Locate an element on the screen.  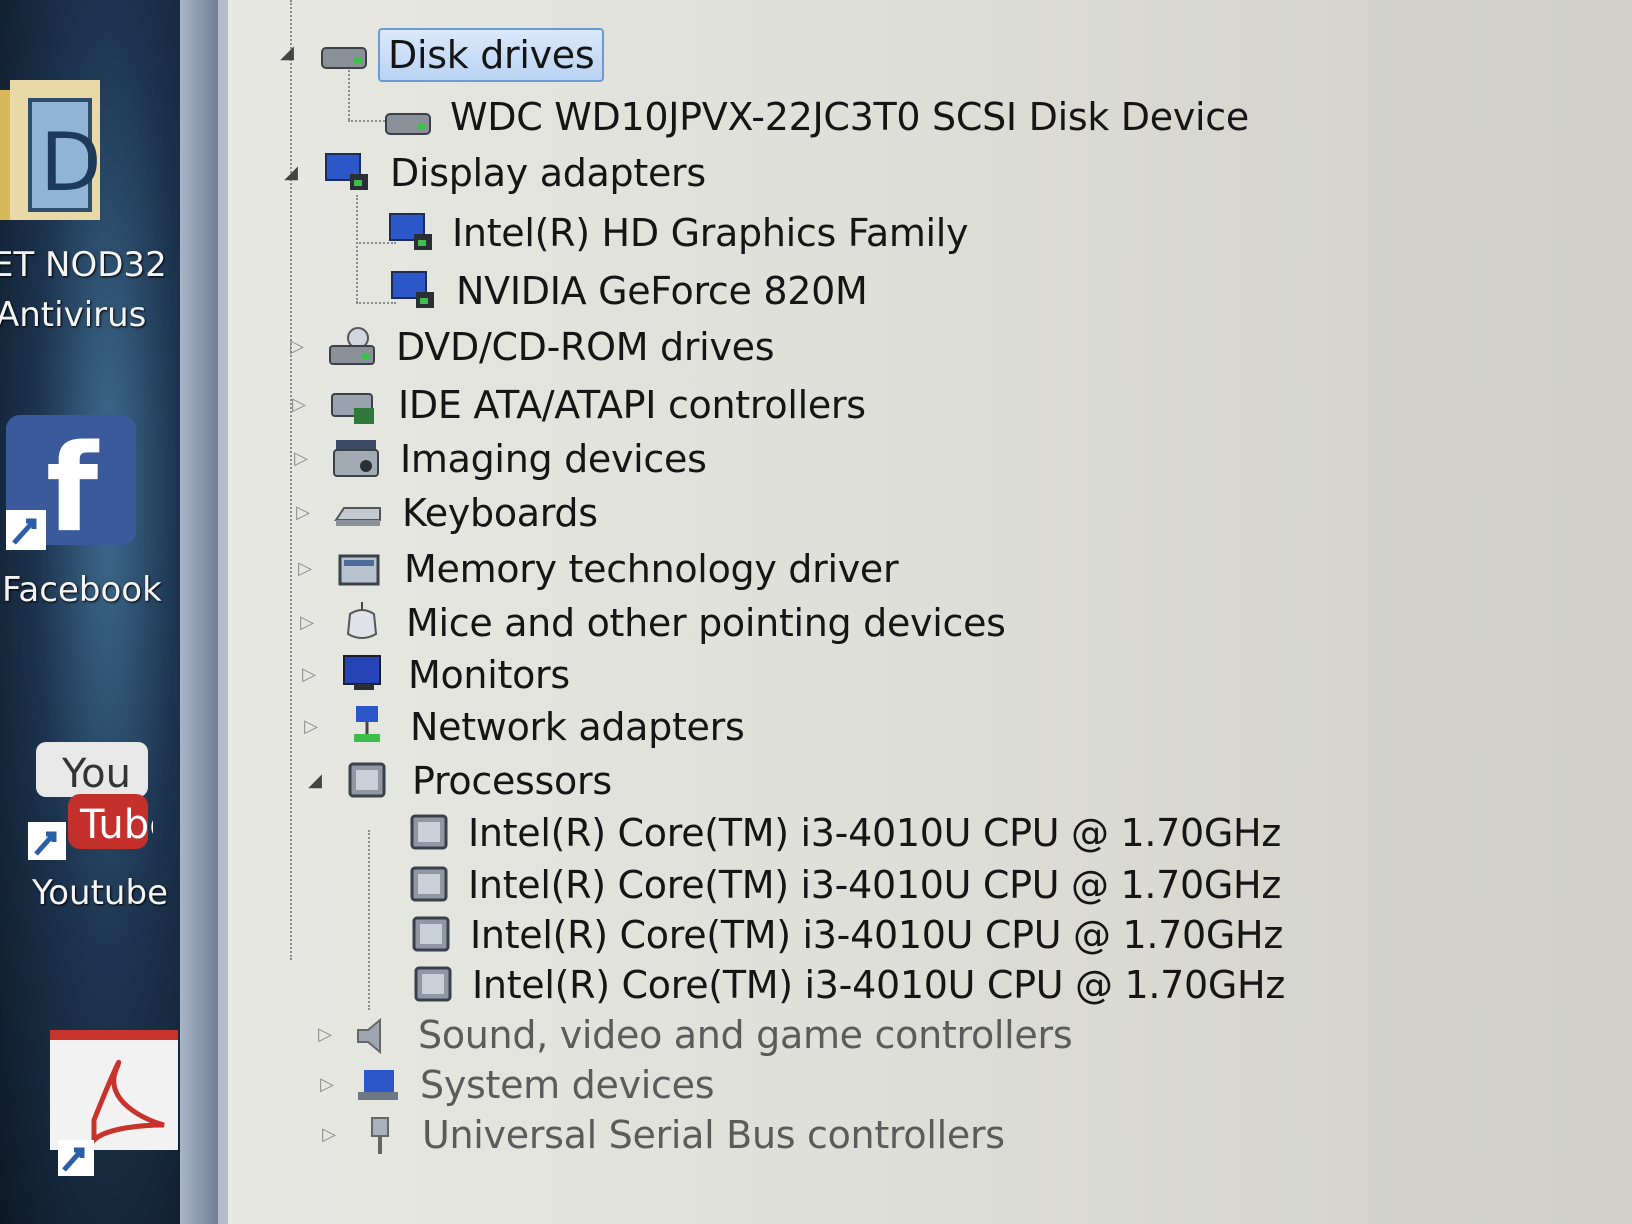
tree-category-disk-drives: ◢ Disk drives is located at coordinates (678, 55).